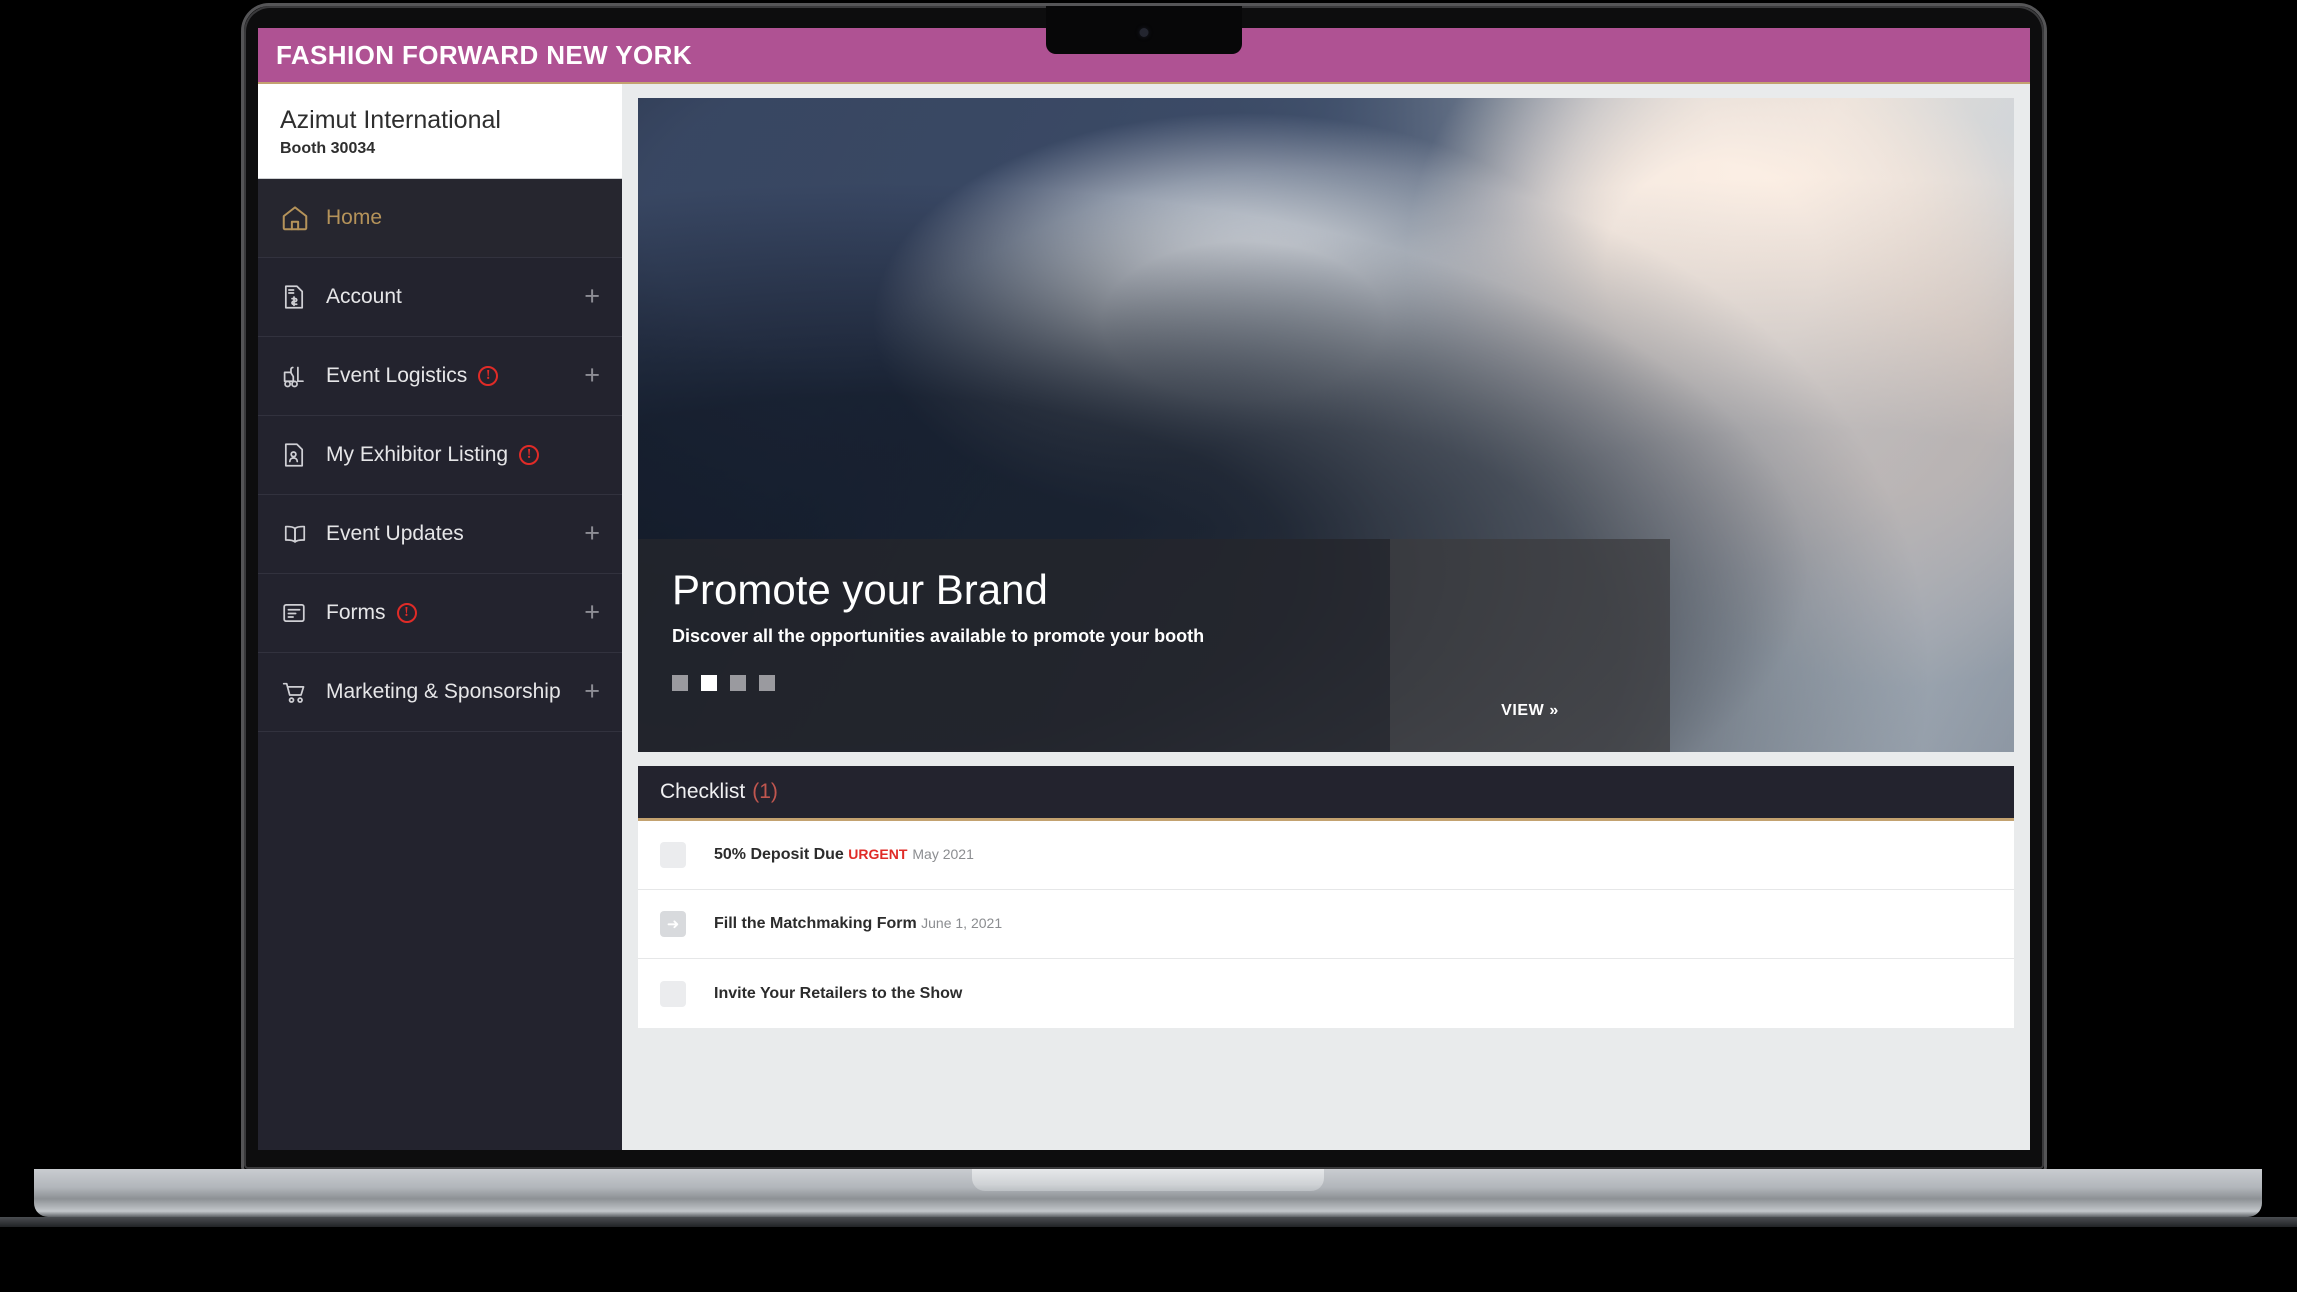  Describe the element at coordinates (878, 854) in the screenshot. I see `urgent-badge: URGENT` at that location.